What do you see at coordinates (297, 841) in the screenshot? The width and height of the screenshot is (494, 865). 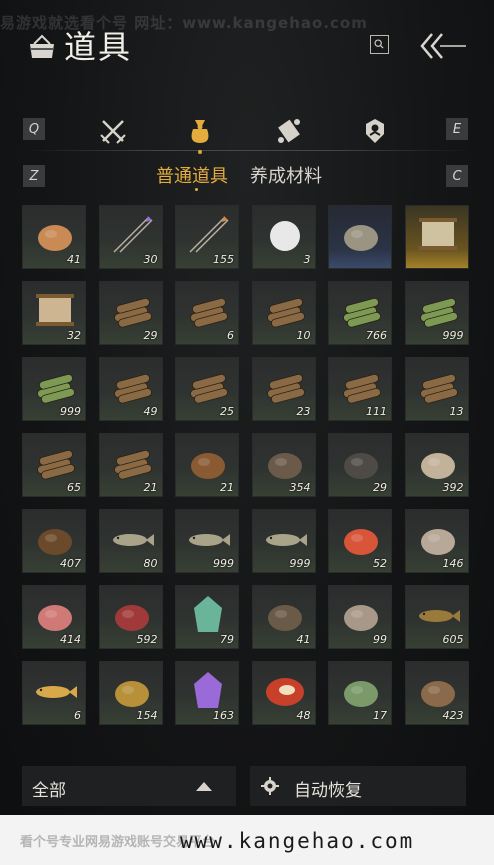 I see `footer-watermark-url: www.kangehao.com` at bounding box center [297, 841].